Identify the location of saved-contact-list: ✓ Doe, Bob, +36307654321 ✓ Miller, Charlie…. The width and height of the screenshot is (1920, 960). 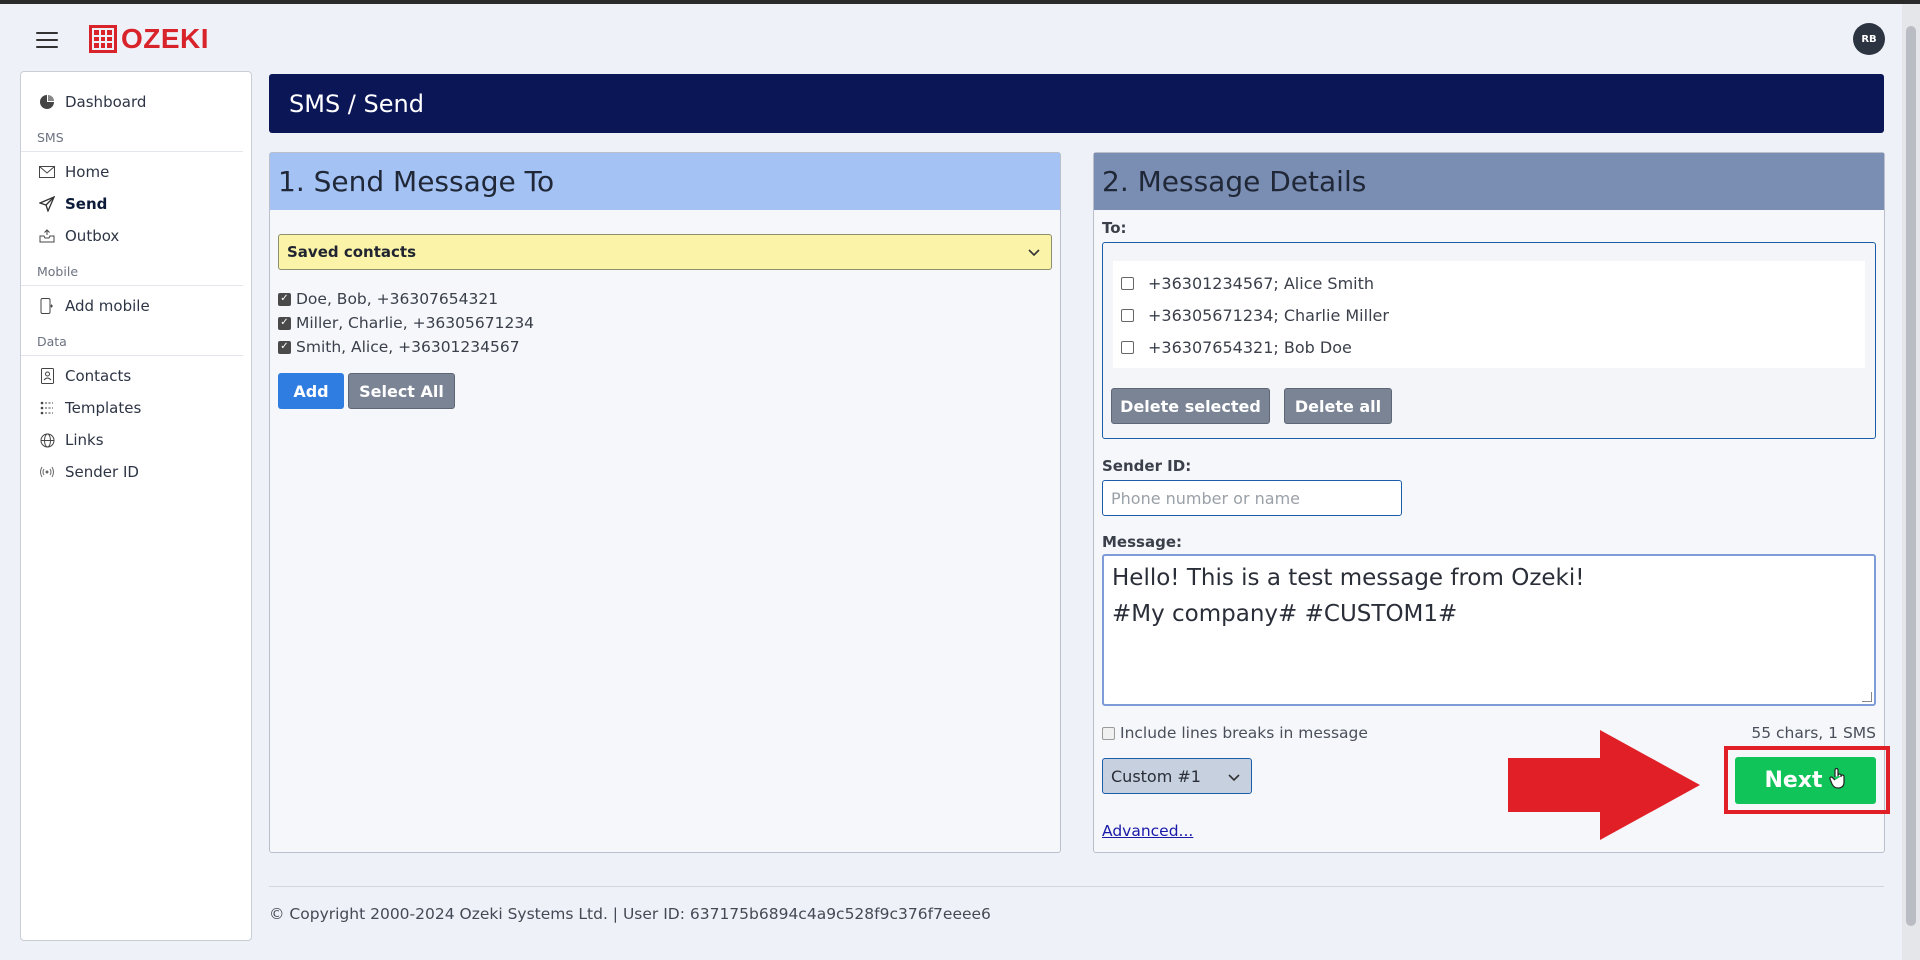
(406, 323).